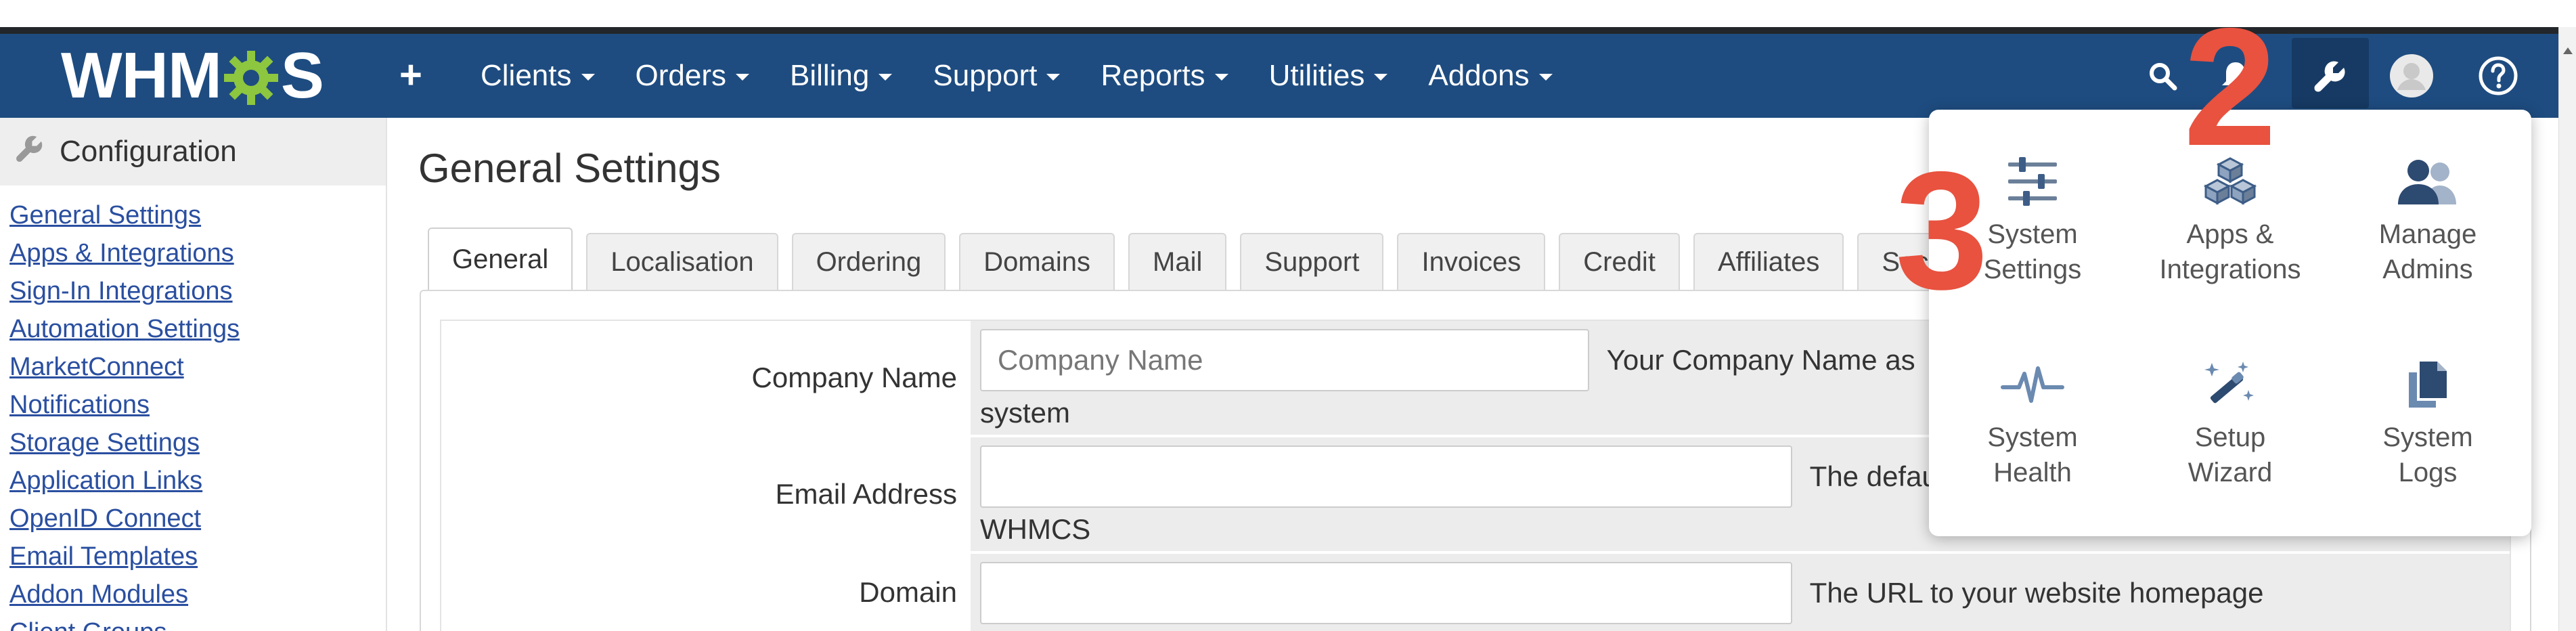  What do you see at coordinates (706, 378) in the screenshot?
I see `company-name-label: Company Name` at bounding box center [706, 378].